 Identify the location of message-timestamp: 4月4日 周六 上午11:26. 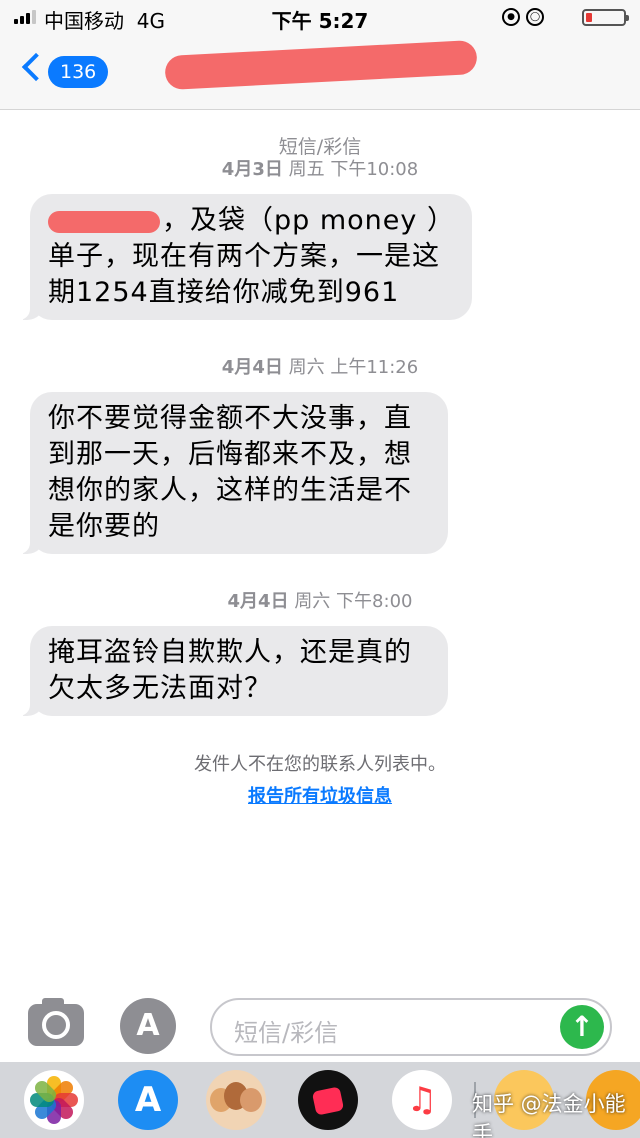
(320, 367).